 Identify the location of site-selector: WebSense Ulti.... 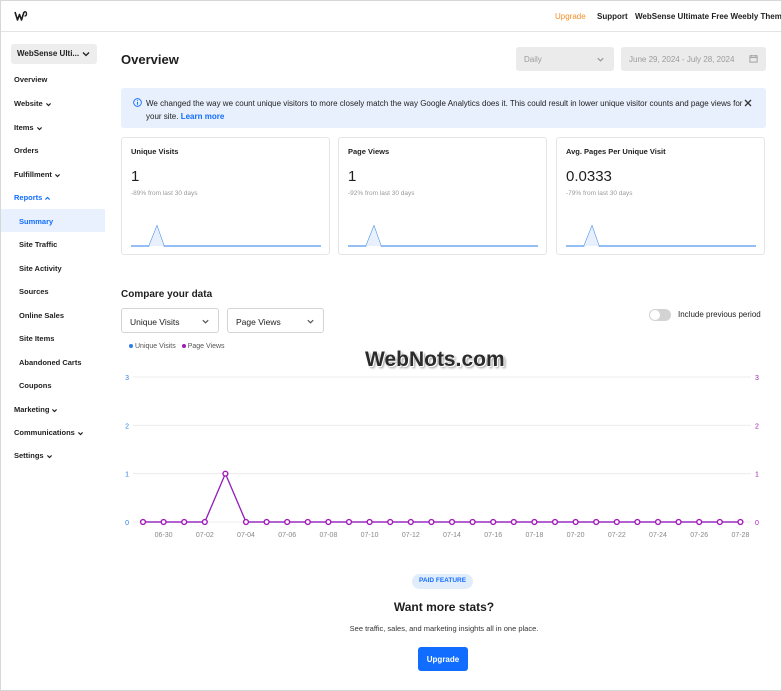
(54, 54).